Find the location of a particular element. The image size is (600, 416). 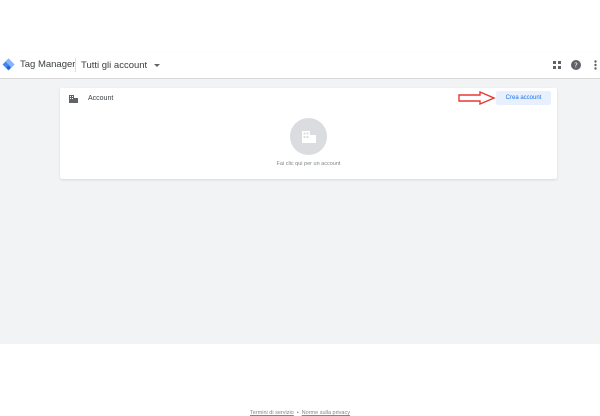

chevron-down-icon is located at coordinates (157, 65).